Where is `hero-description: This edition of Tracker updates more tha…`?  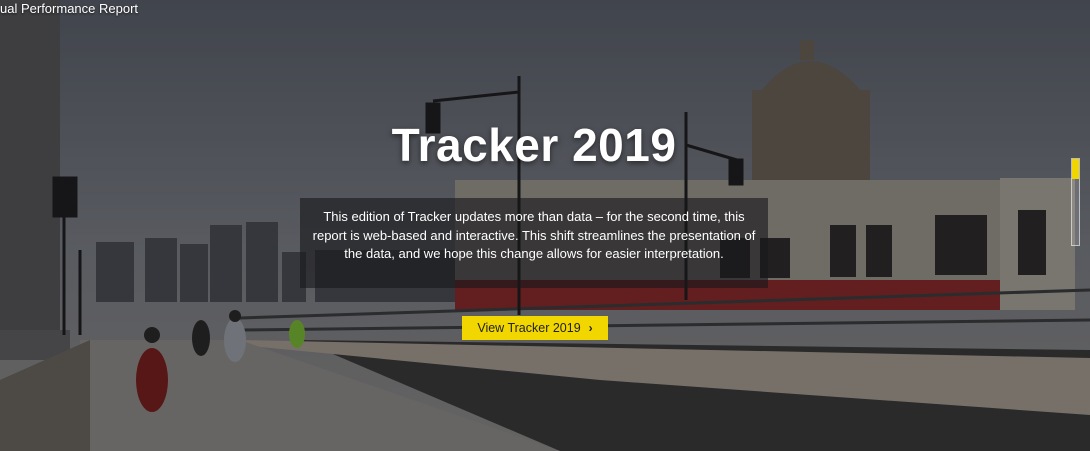 hero-description: This edition of Tracker updates more tha… is located at coordinates (534, 235).